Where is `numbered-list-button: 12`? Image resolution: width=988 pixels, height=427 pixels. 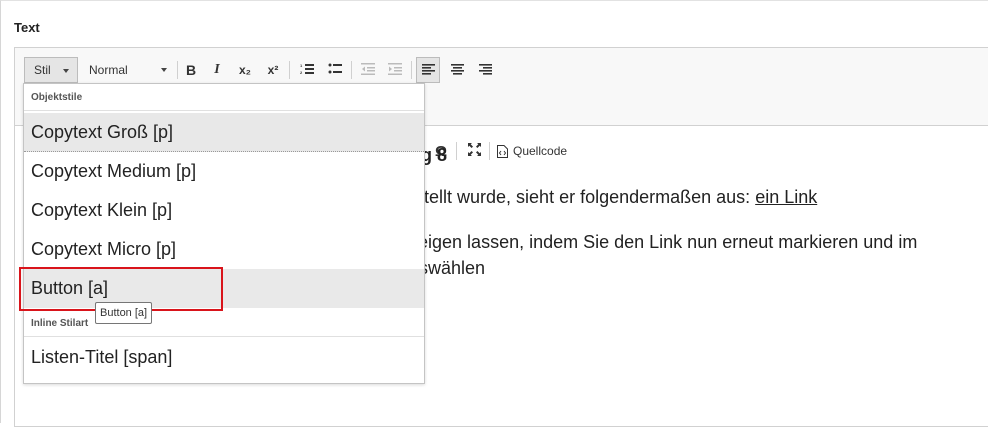
numbered-list-button: 12 is located at coordinates (307, 70).